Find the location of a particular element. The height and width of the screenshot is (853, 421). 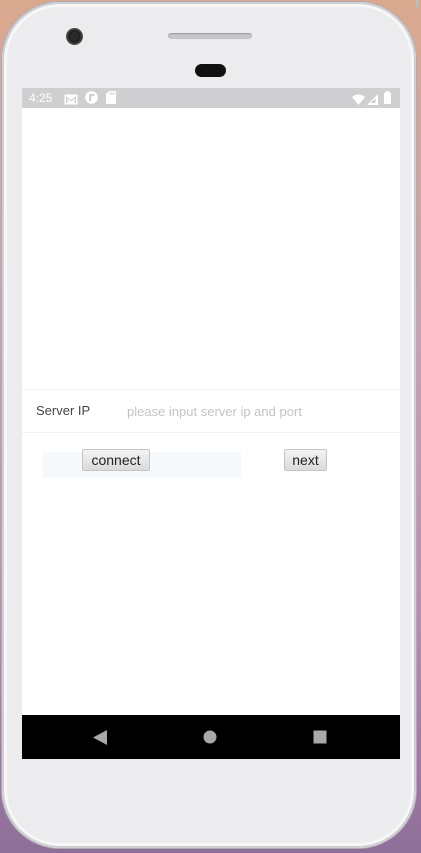

front-camera is located at coordinates (74, 36).